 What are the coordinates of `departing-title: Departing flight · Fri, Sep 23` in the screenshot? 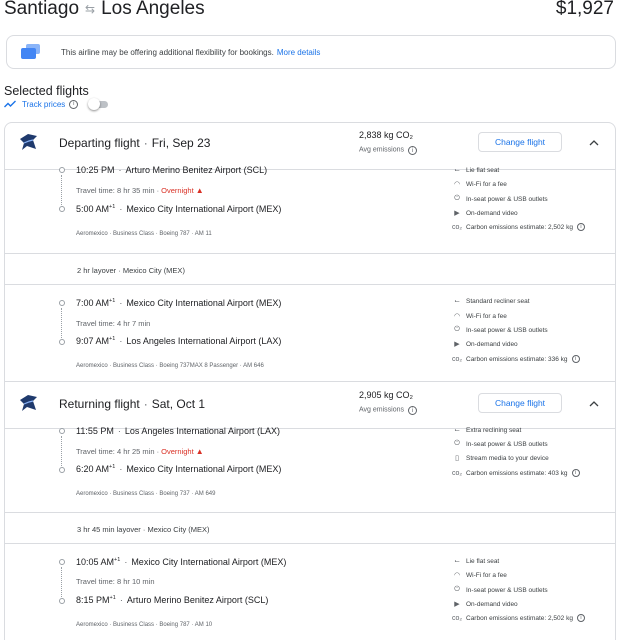 It's located at (135, 143).